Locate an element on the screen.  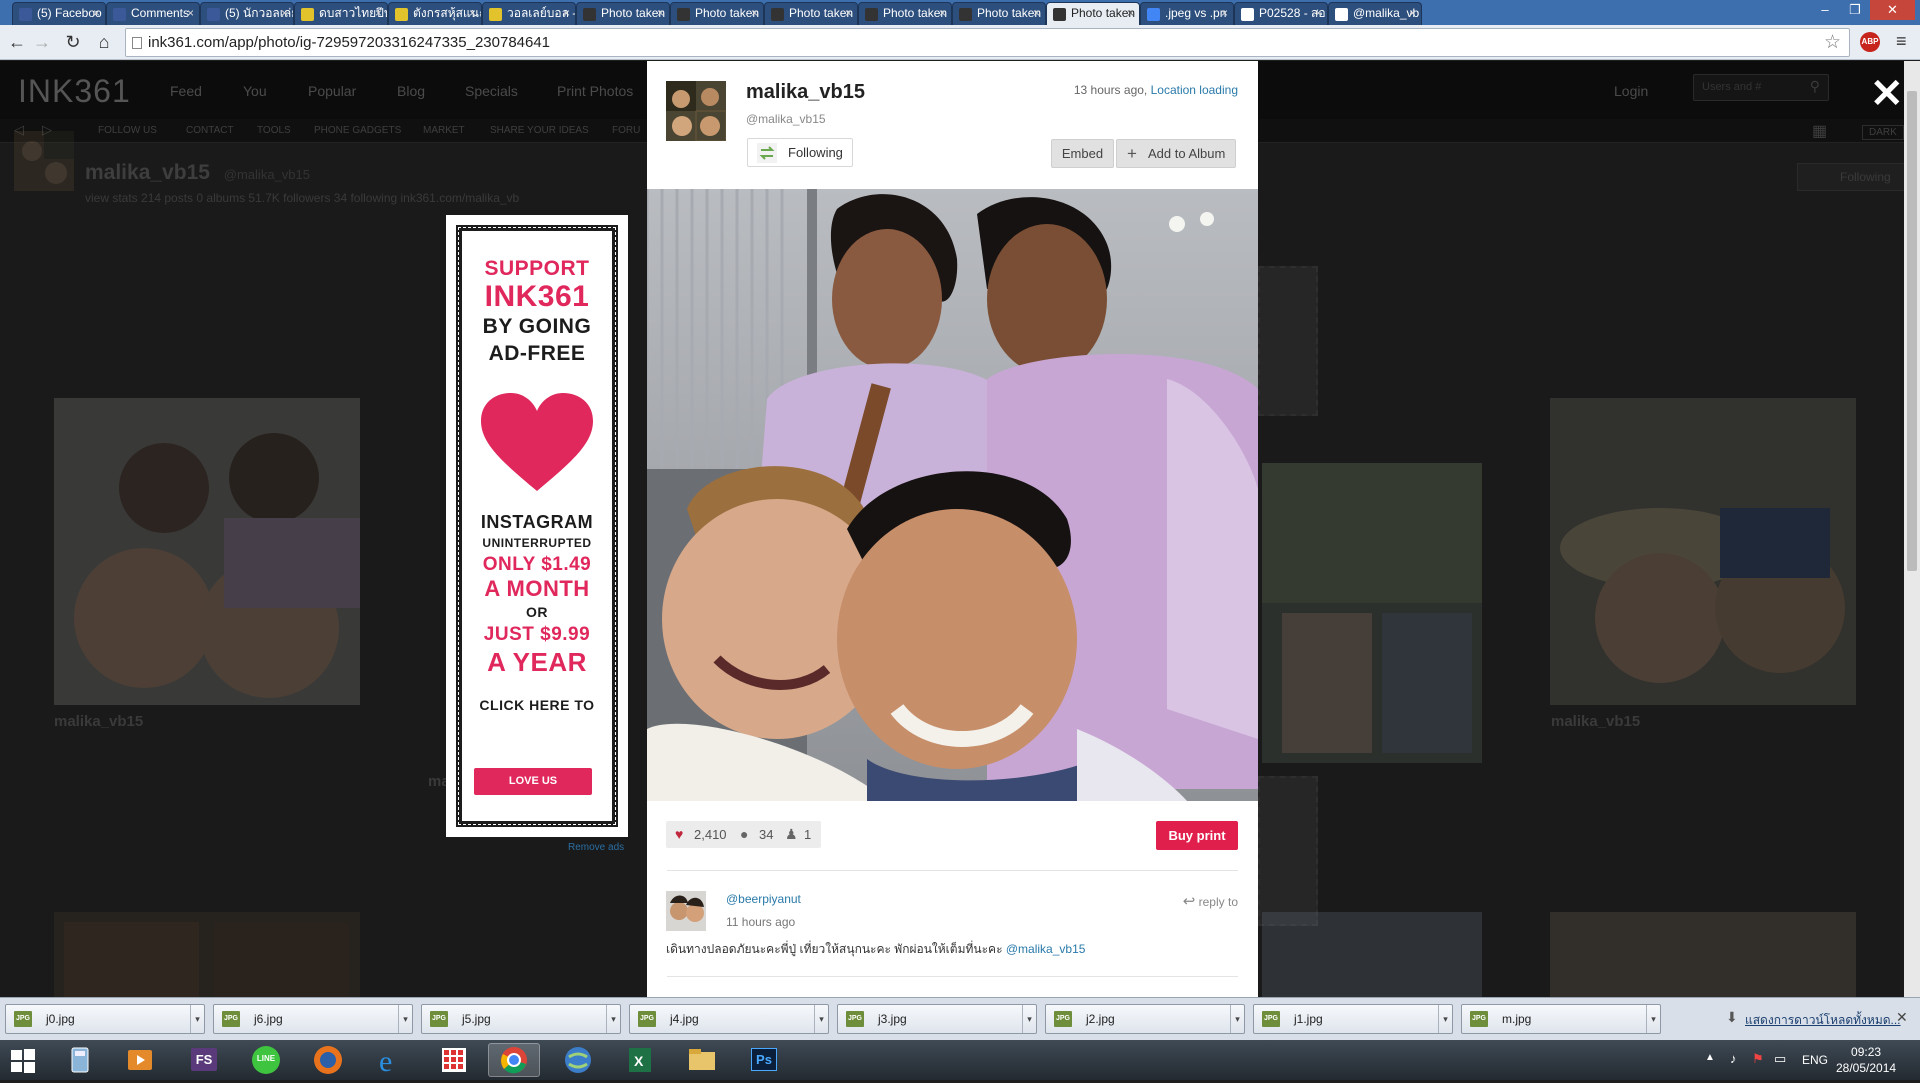
chrome-menu-icon: ≡ is located at coordinates (1901, 41).